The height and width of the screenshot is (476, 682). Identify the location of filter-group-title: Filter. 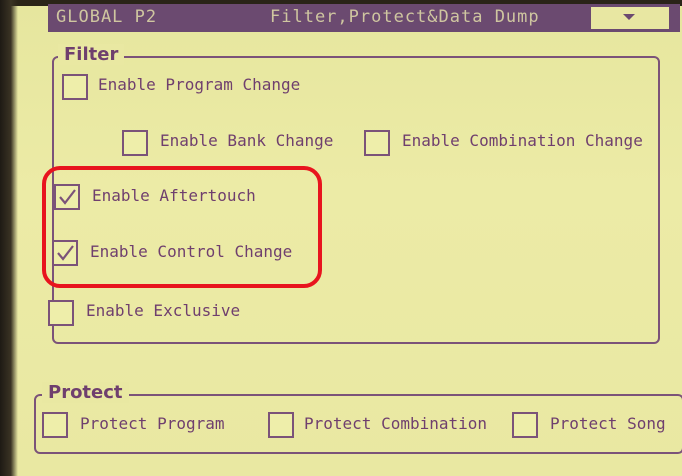
(91, 54).